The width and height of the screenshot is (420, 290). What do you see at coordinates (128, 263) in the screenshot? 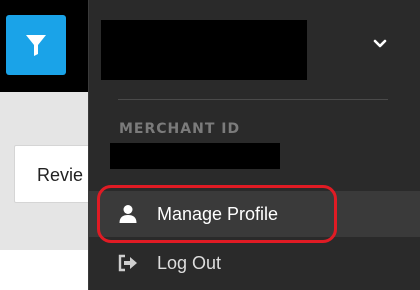
I see `sign-out-icon` at bounding box center [128, 263].